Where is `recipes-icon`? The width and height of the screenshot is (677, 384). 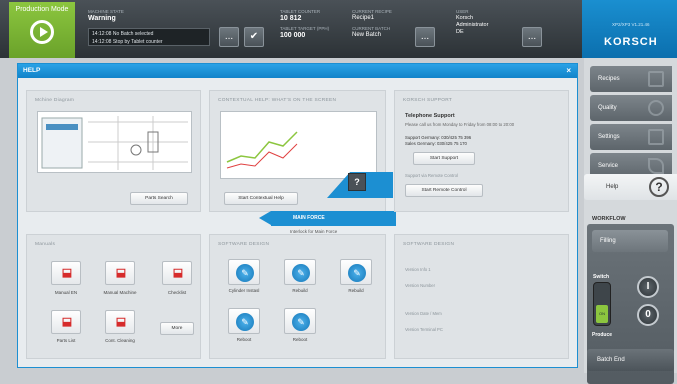
recipes-icon is located at coordinates (656, 79).